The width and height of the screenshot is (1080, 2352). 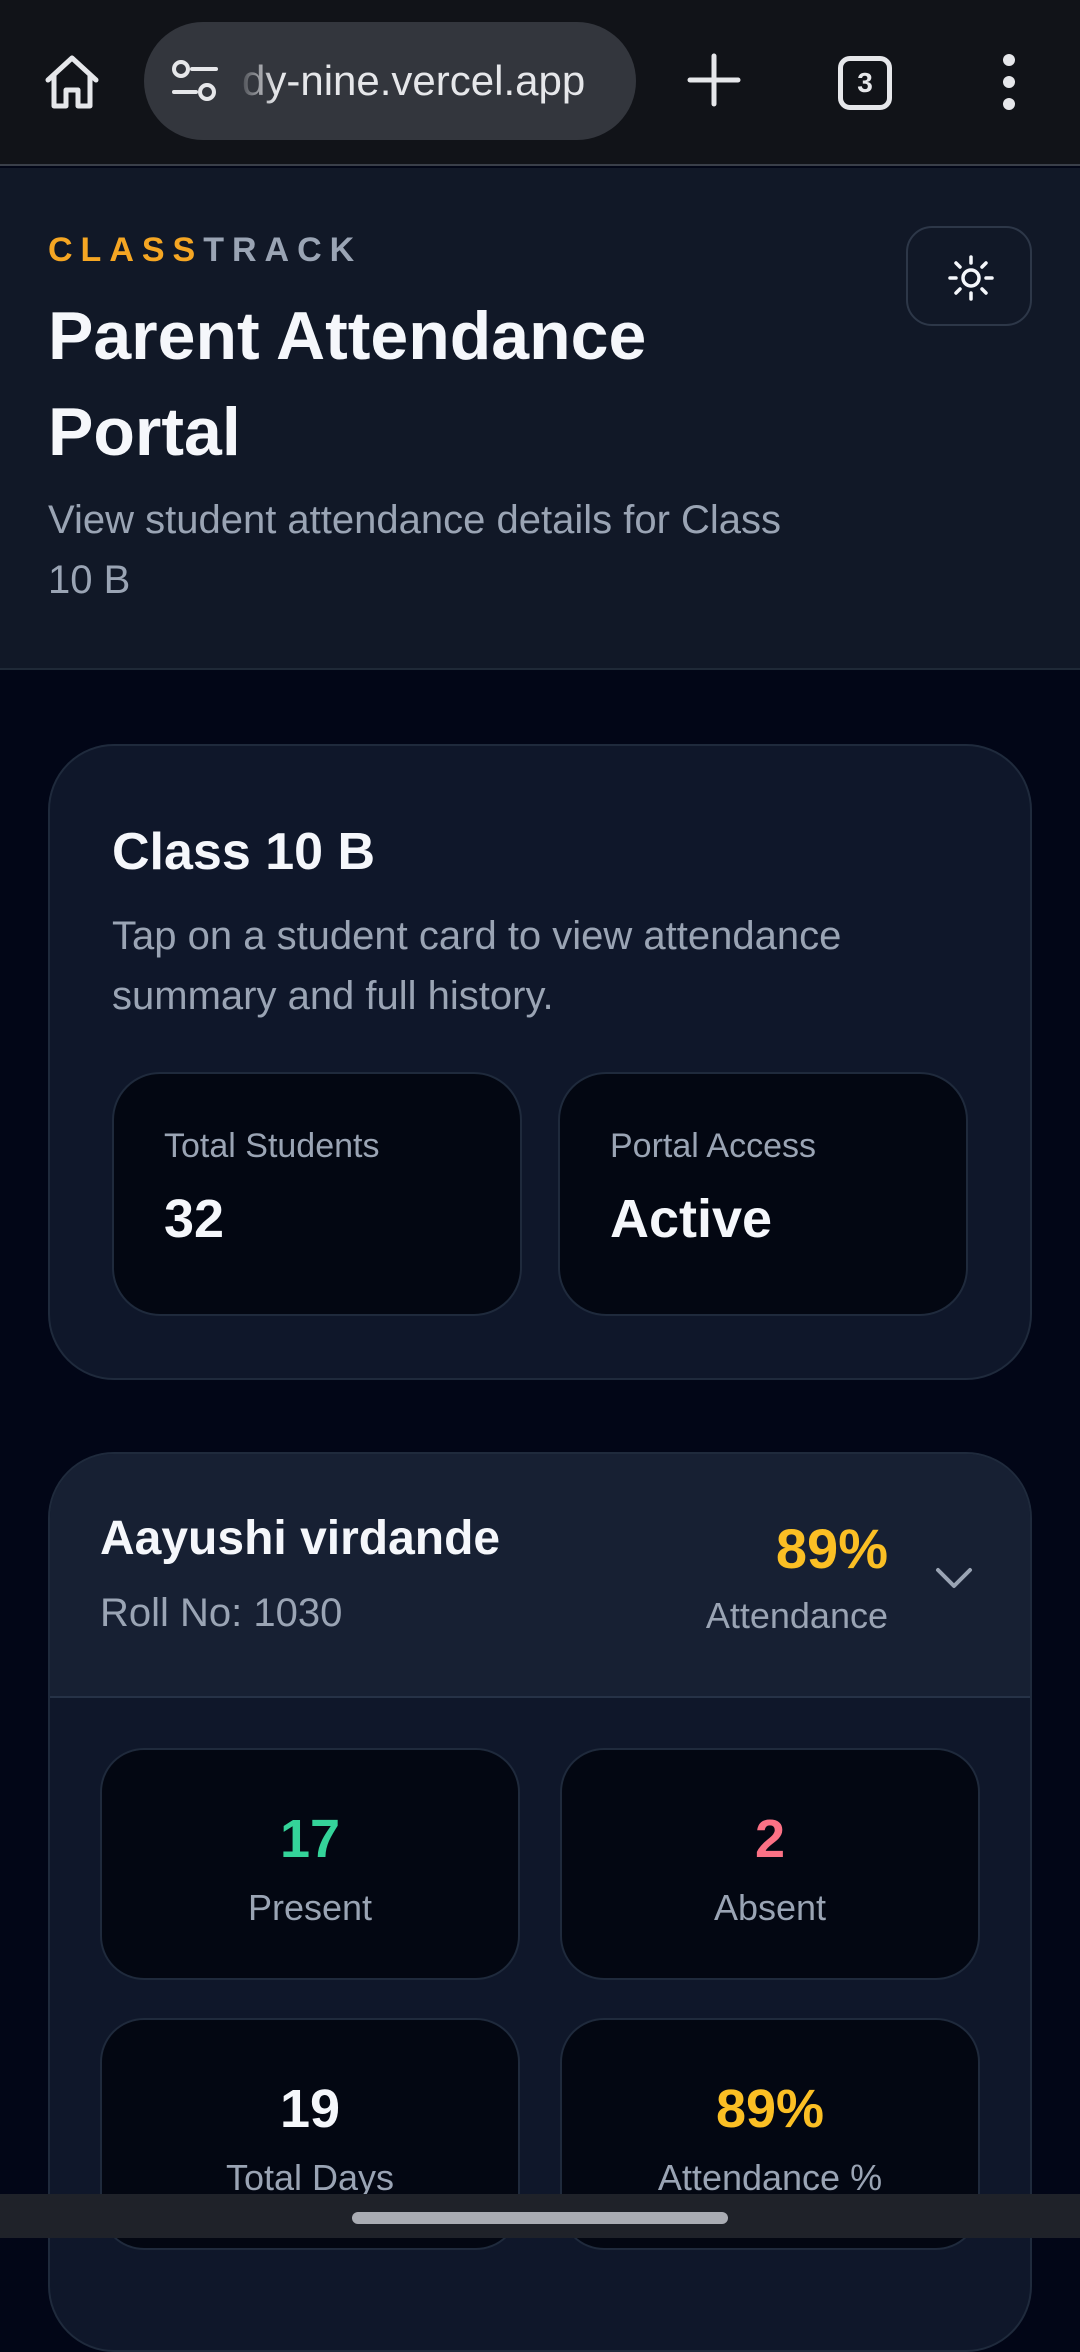 I want to click on gesture-handle, so click(x=540, y=2218).